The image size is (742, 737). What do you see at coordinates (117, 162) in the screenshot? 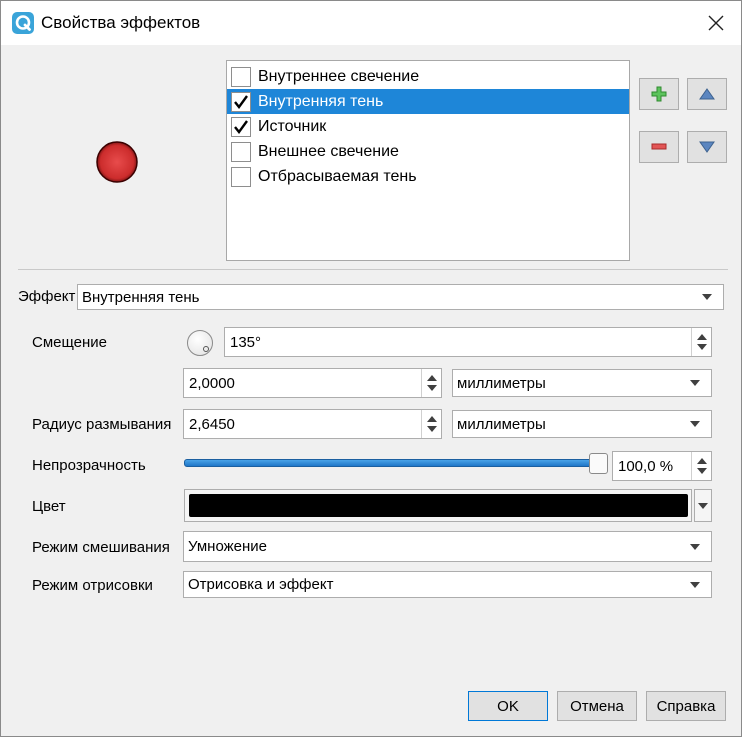
I see `effect-preview` at bounding box center [117, 162].